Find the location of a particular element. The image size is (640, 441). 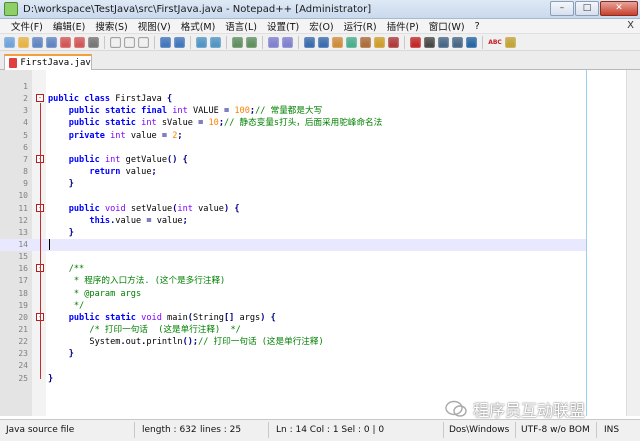

menu-file: 文件(F) is located at coordinates (27, 26).